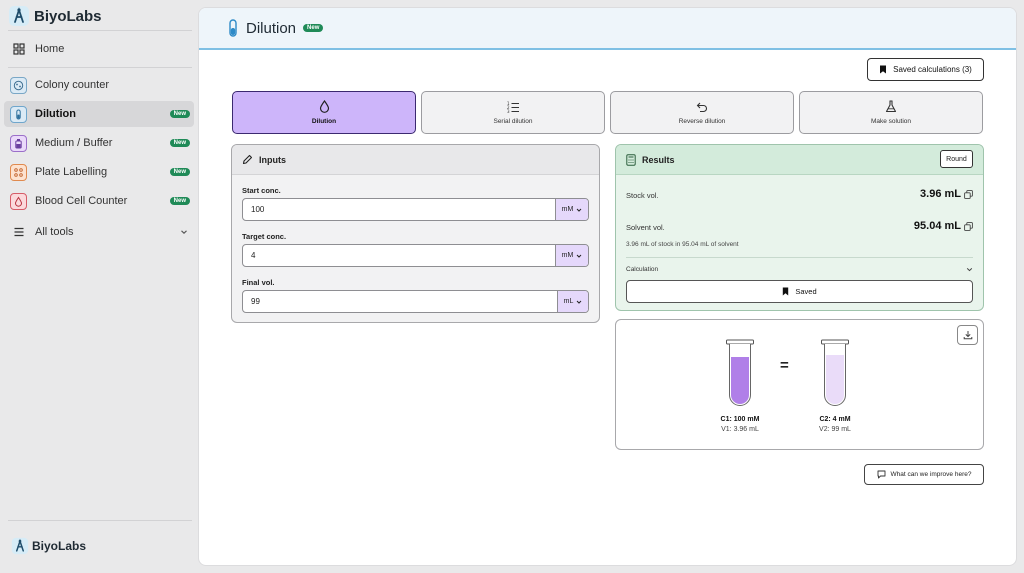  I want to click on feedback-label: What can we improve here?, so click(931, 474).